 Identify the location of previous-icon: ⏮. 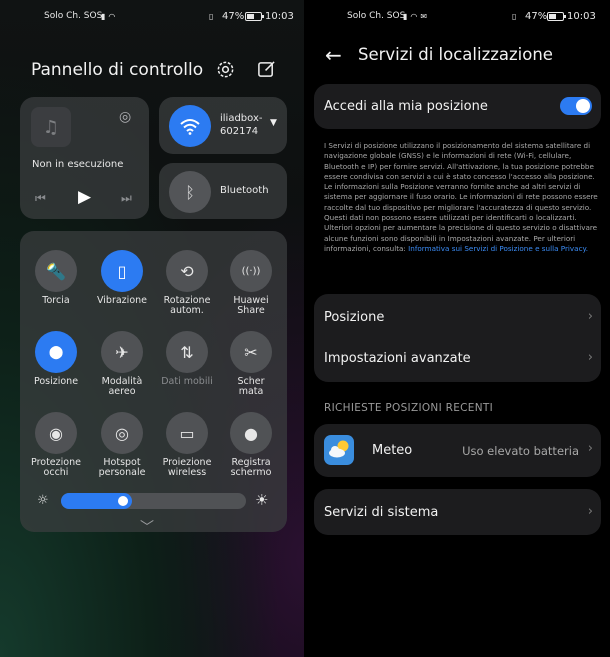
(40, 198).